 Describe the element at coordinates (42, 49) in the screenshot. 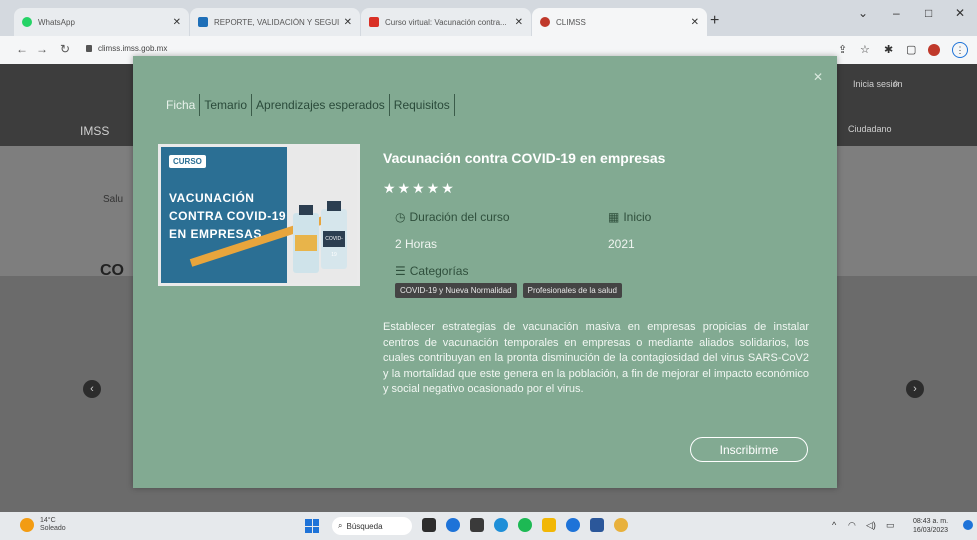

I see `forward-icon: →` at that location.